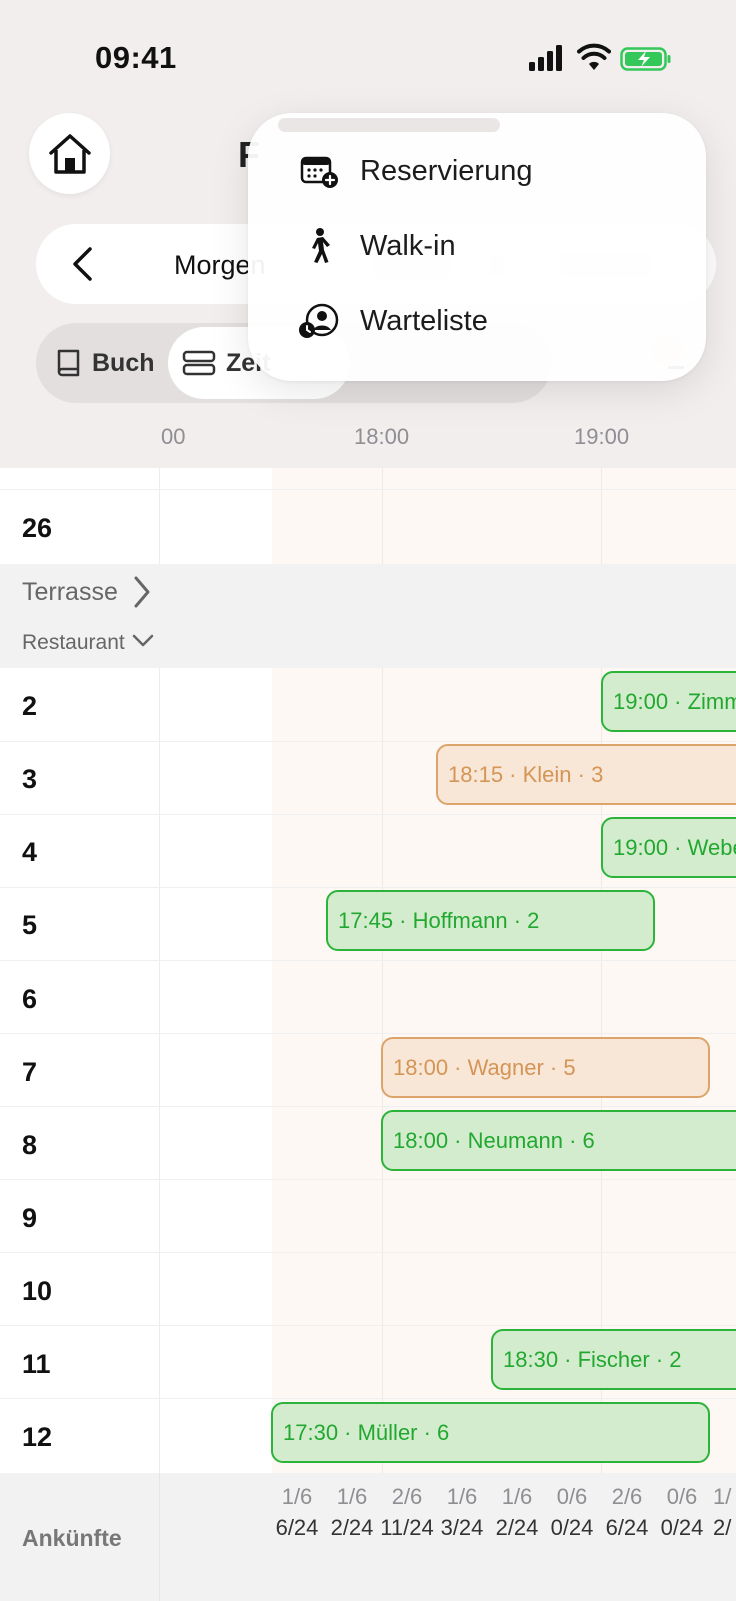  Describe the element at coordinates (142, 592) in the screenshot. I see `chevron-right-icon` at that location.